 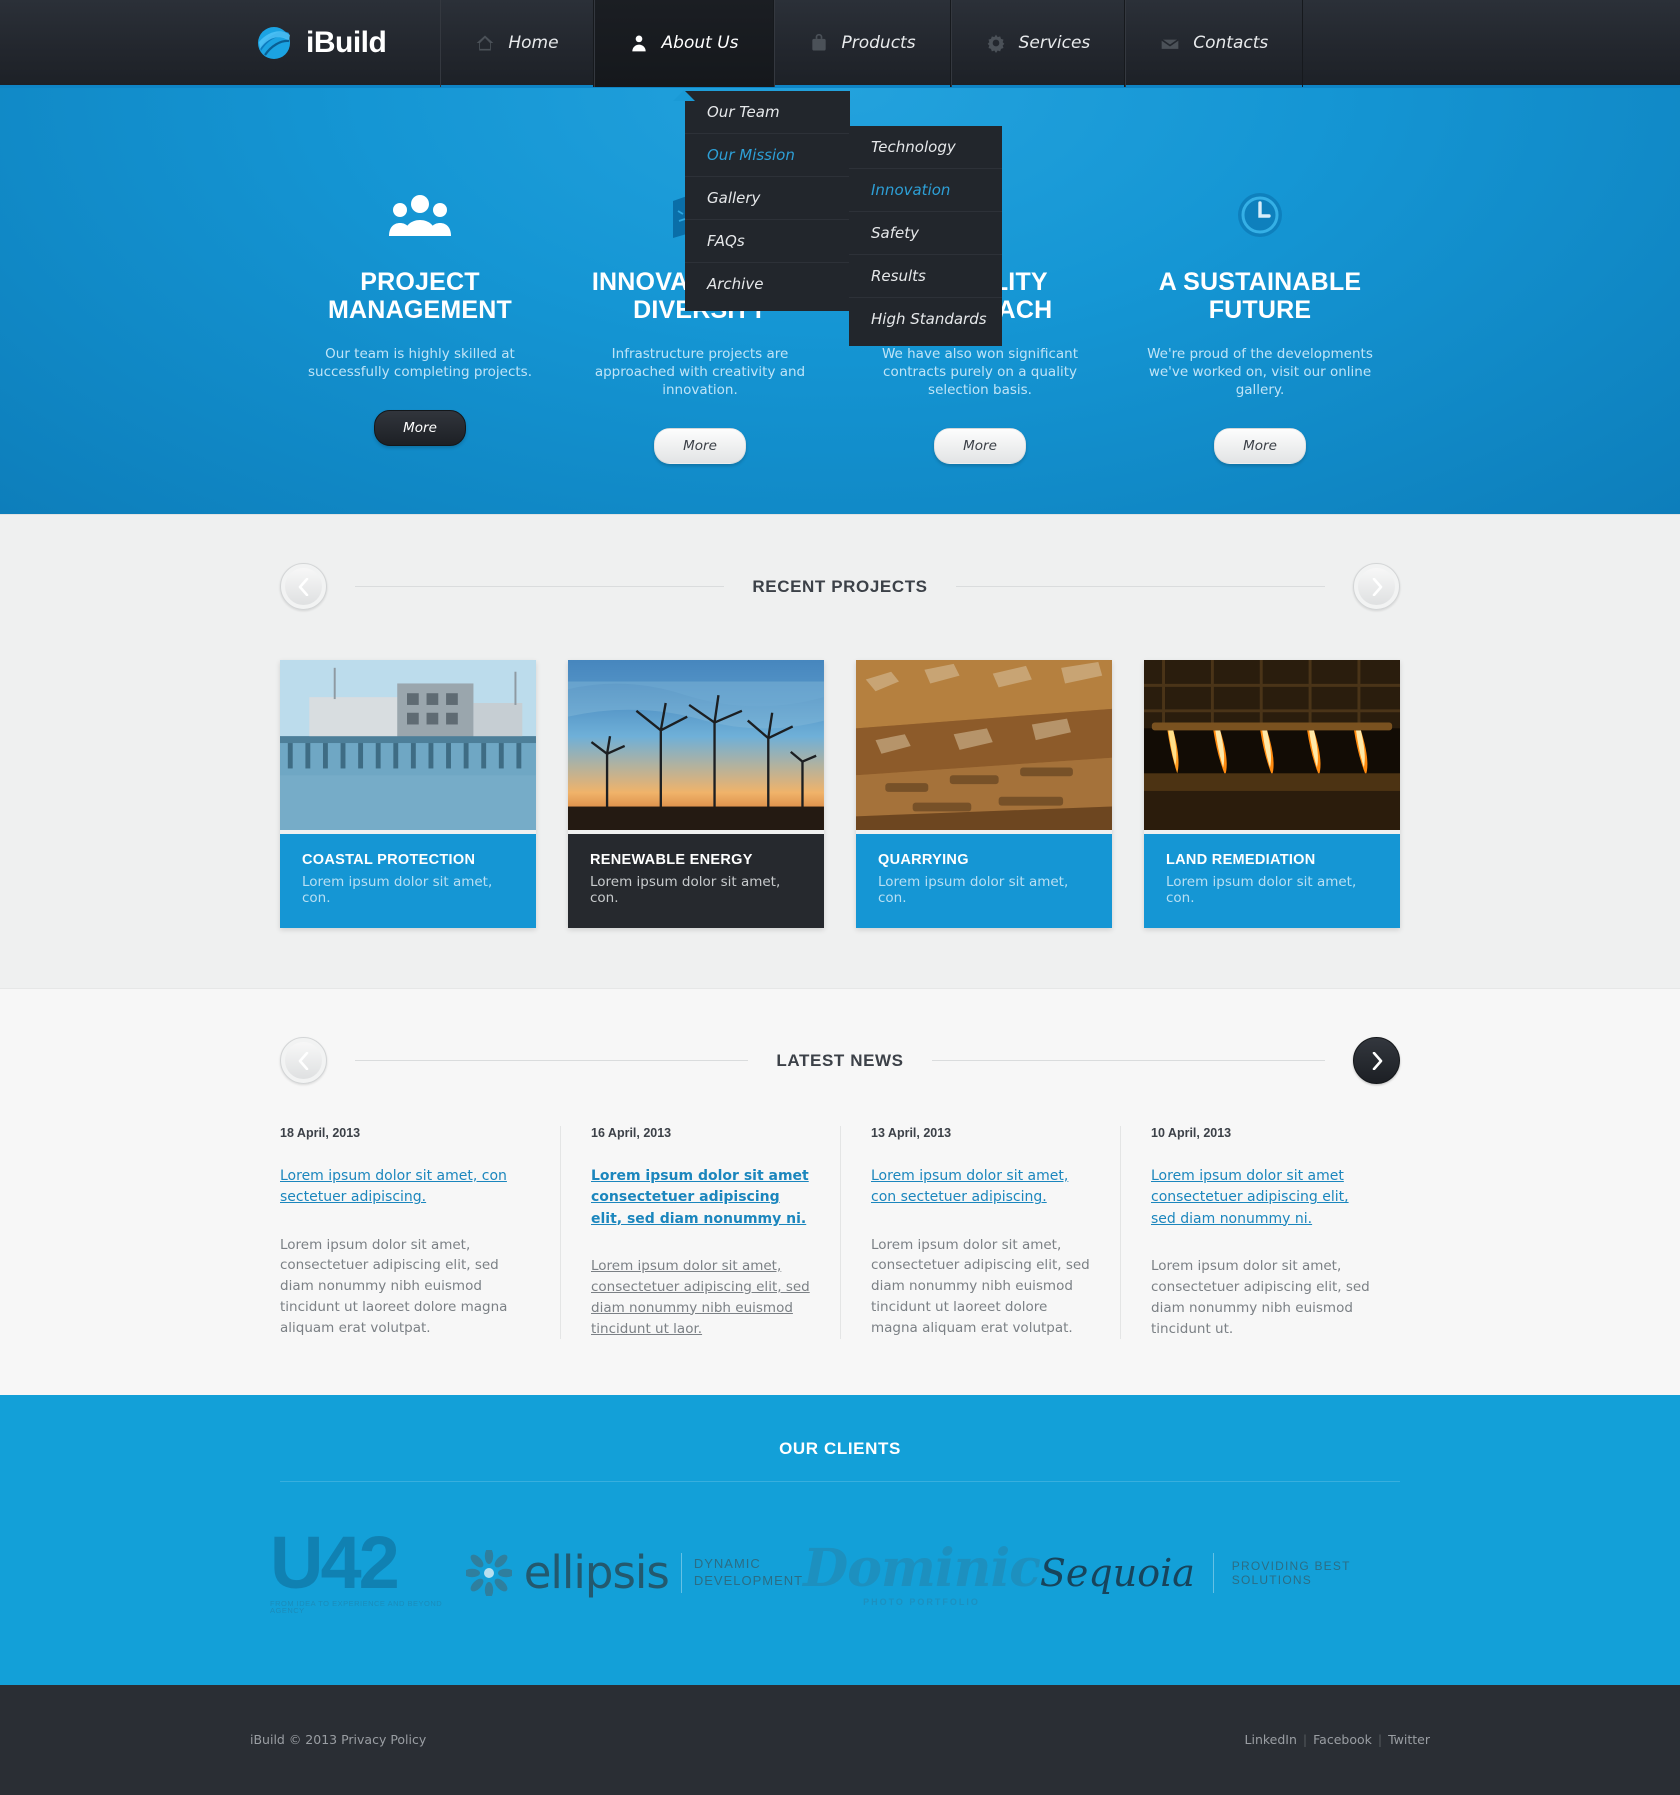 What do you see at coordinates (1214, 43) in the screenshot?
I see `nav-item-contacts: Contacts` at bounding box center [1214, 43].